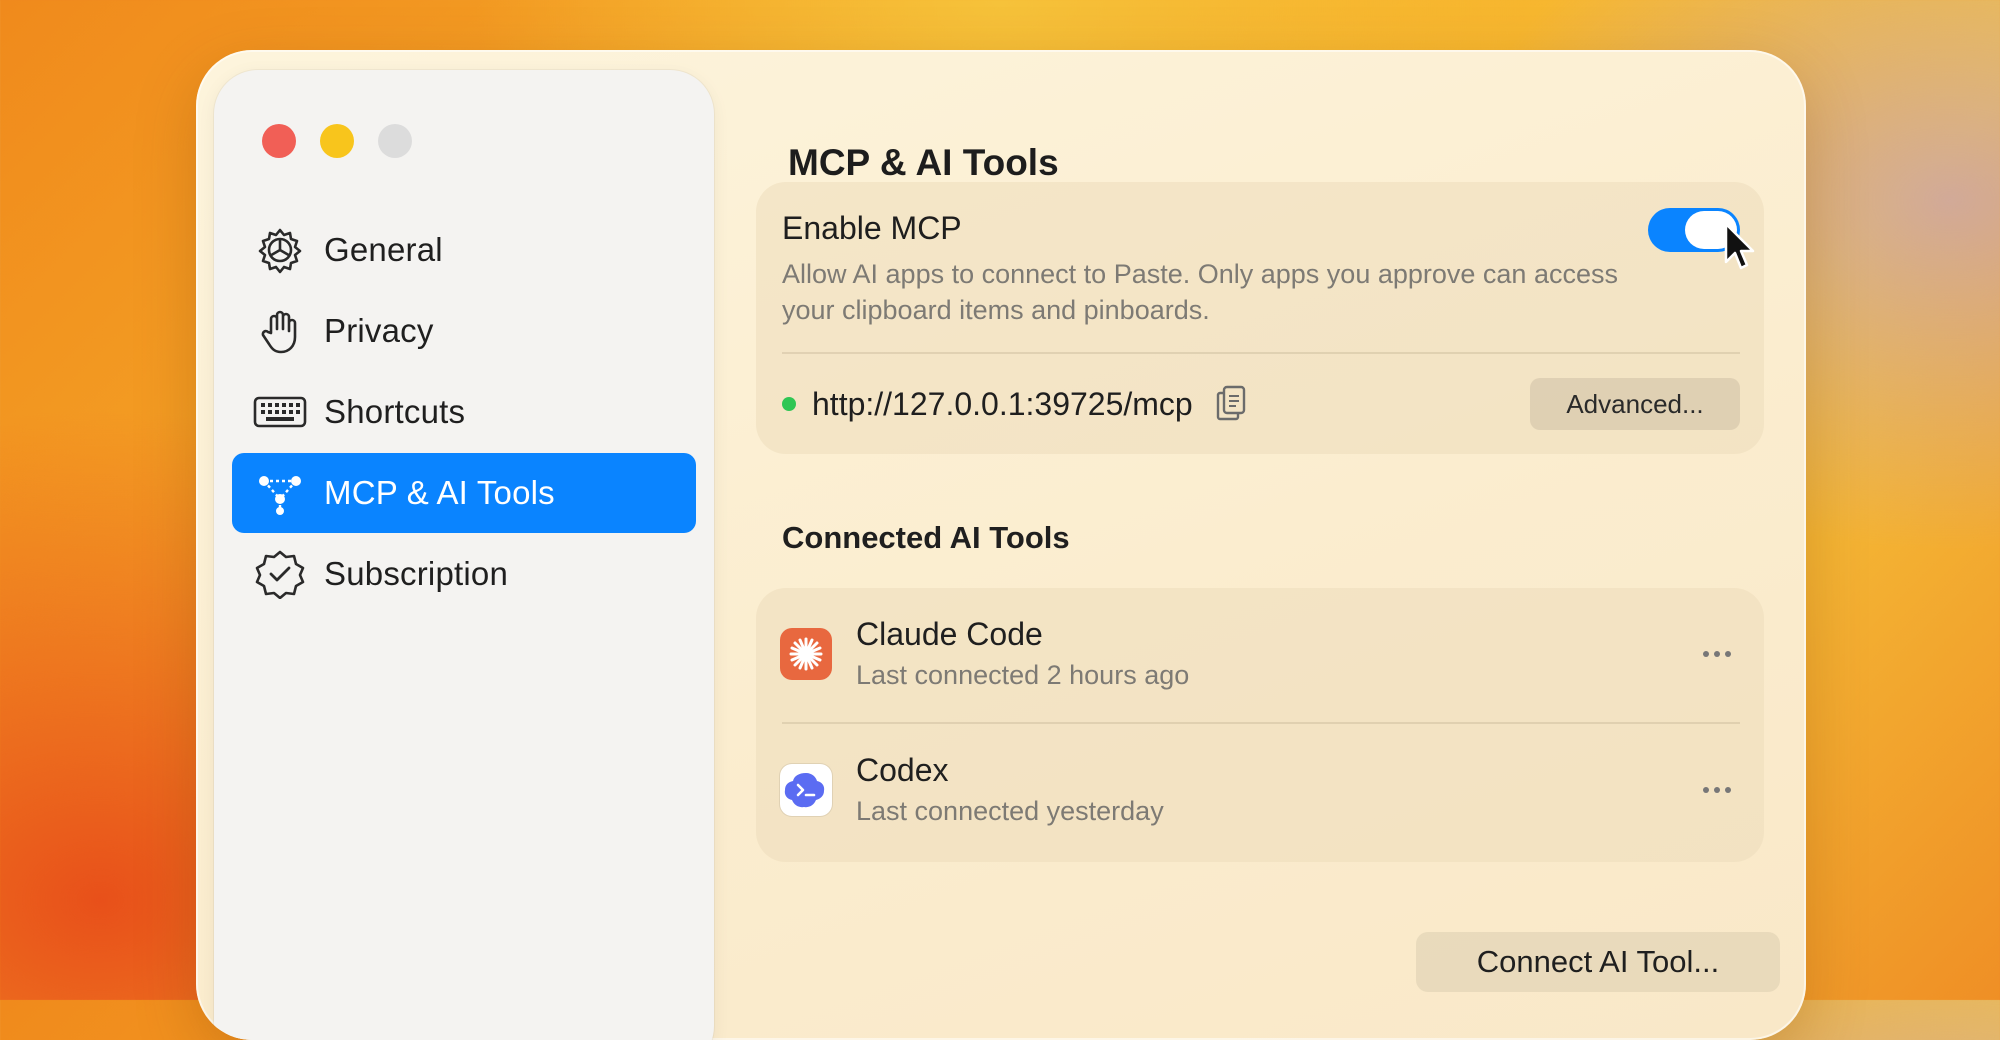  What do you see at coordinates (806, 654) in the screenshot?
I see `claude-icon` at bounding box center [806, 654].